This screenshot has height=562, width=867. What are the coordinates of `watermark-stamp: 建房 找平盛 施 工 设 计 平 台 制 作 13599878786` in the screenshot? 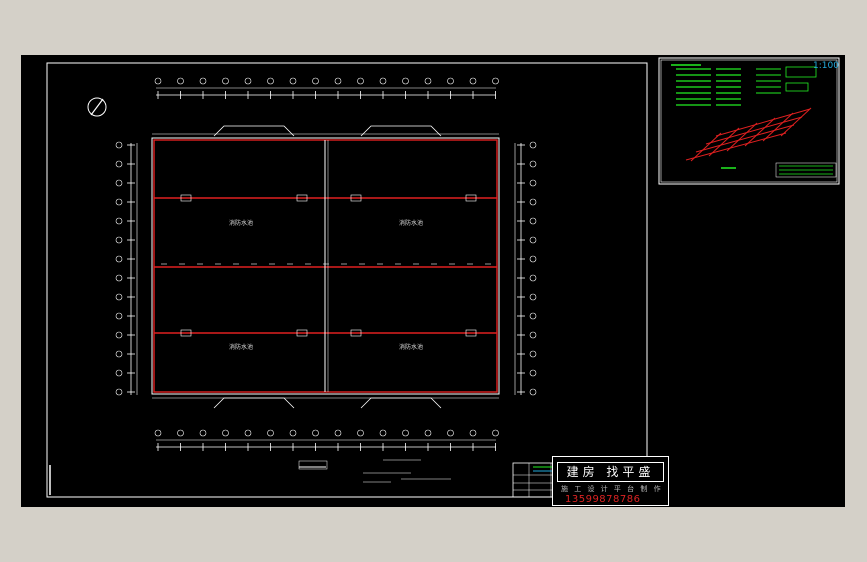 It's located at (610, 481).